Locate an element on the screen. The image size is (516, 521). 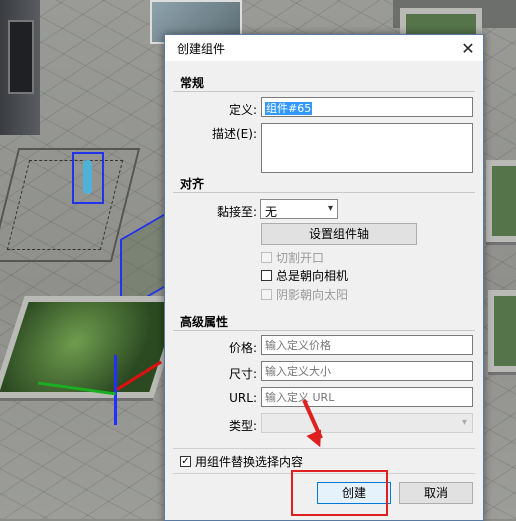
section-advanced: 高级属性 is located at coordinates (324, 322).